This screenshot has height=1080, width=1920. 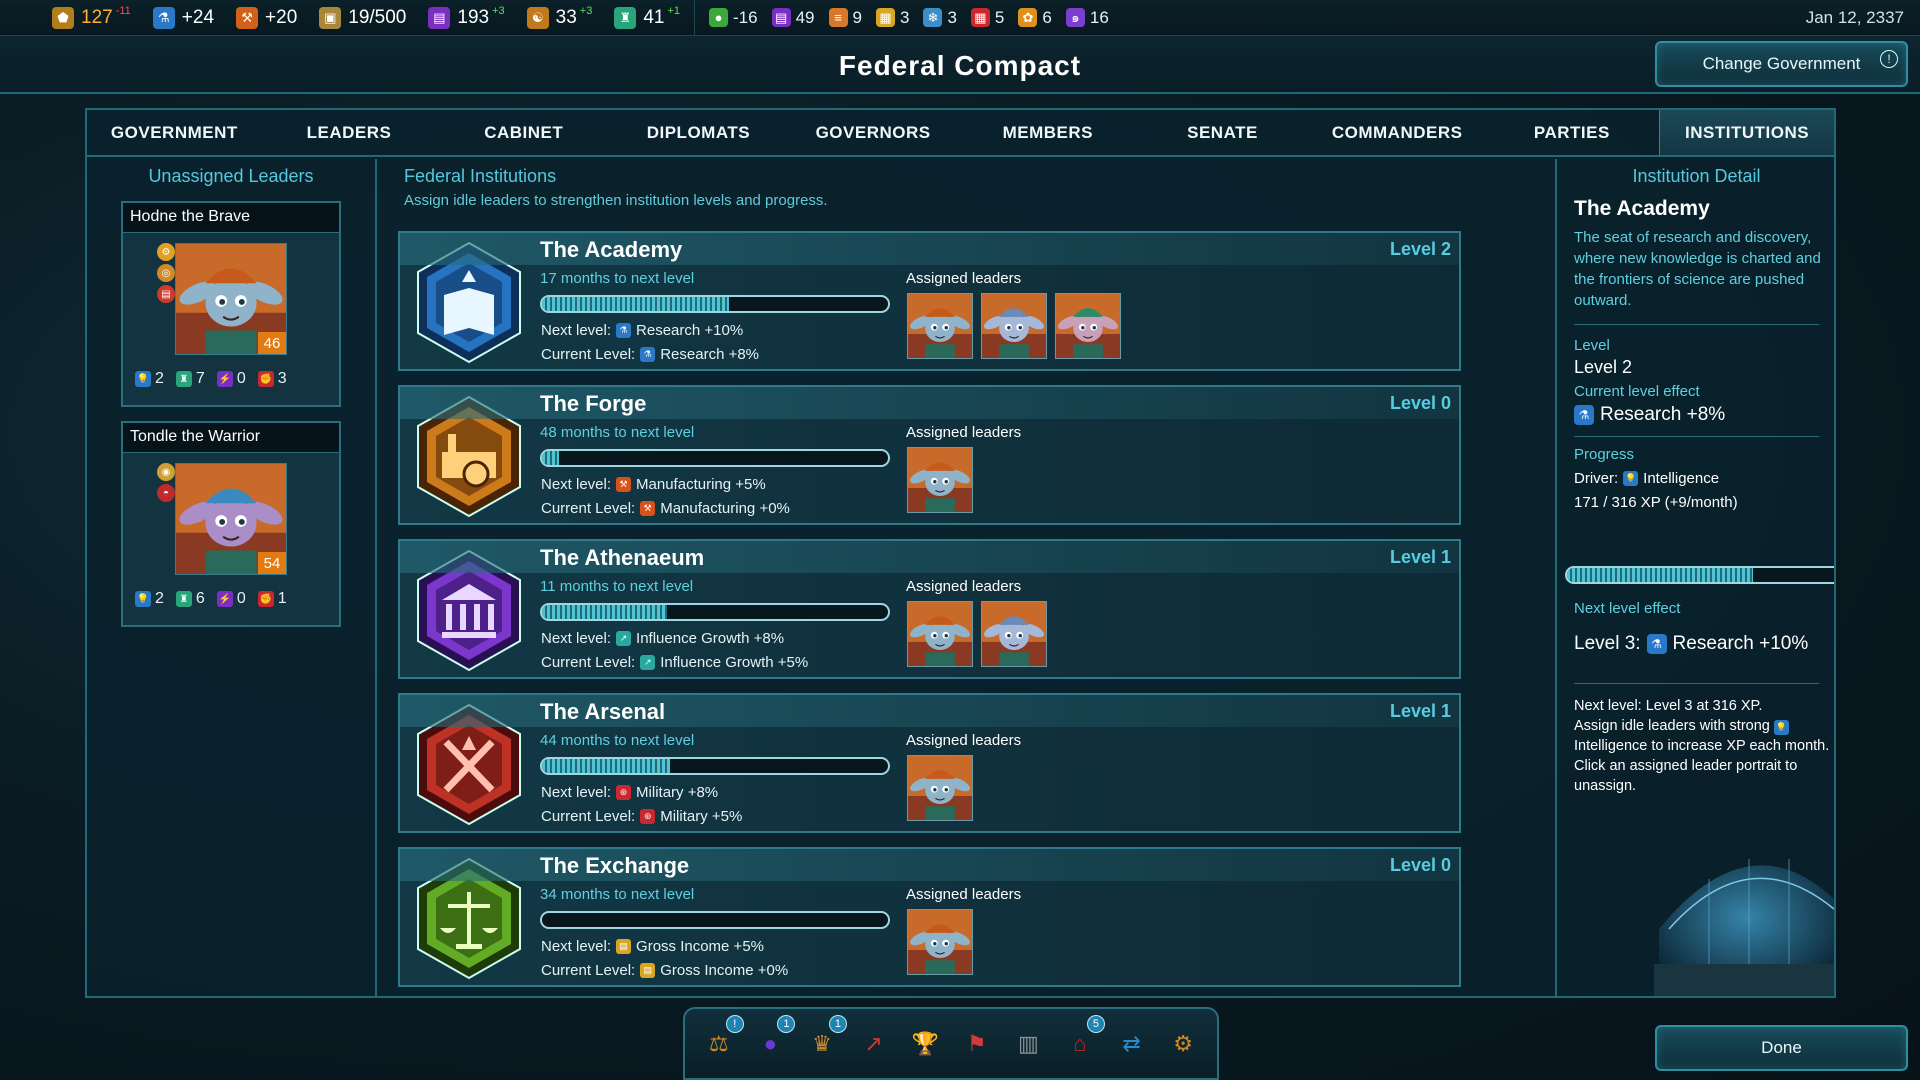 I want to click on trophy-icon: 🏆, so click(x=925, y=1044).